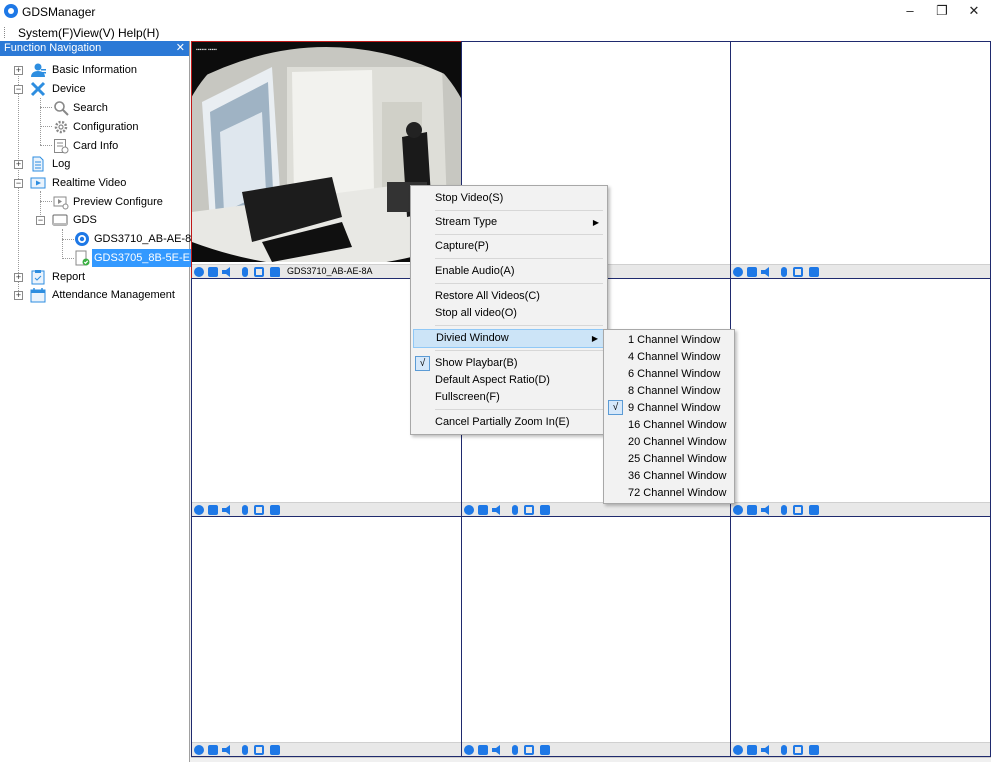  What do you see at coordinates (94, 70) in the screenshot?
I see `tree-item-basic-information: + Basic Information` at bounding box center [94, 70].